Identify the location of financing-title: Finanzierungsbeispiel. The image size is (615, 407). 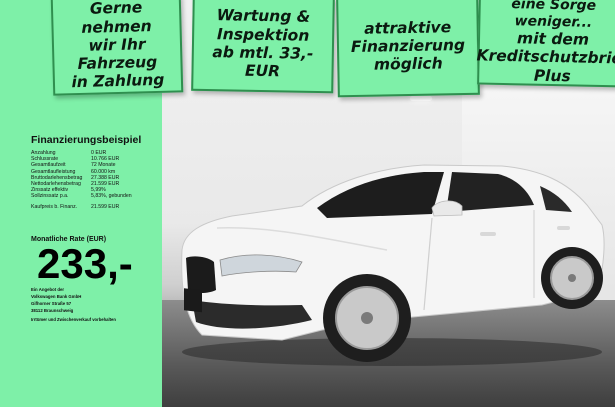
(86, 140).